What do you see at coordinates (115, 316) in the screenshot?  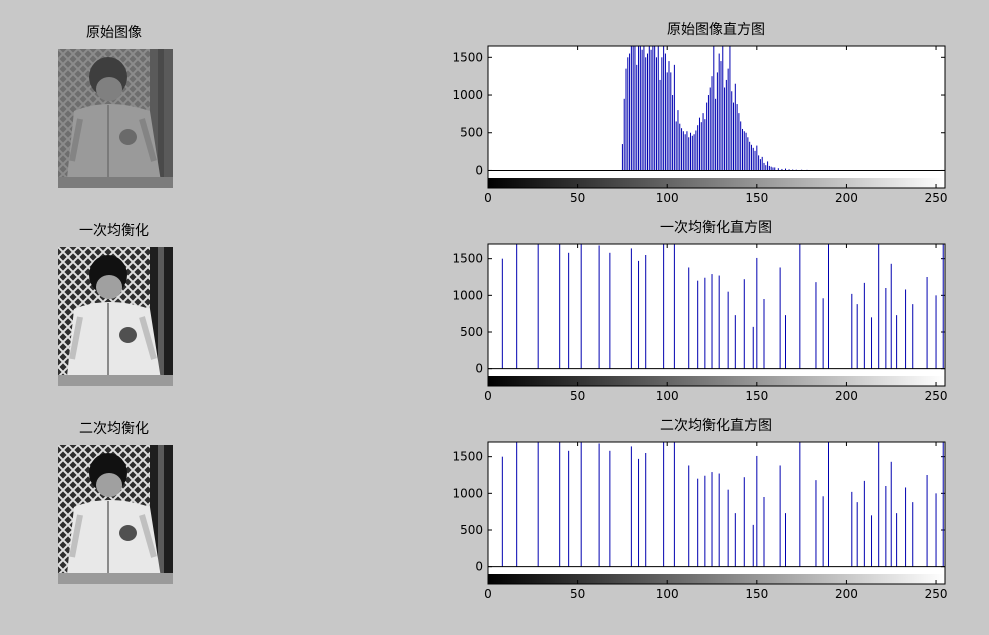 I see `equalized-once-image` at bounding box center [115, 316].